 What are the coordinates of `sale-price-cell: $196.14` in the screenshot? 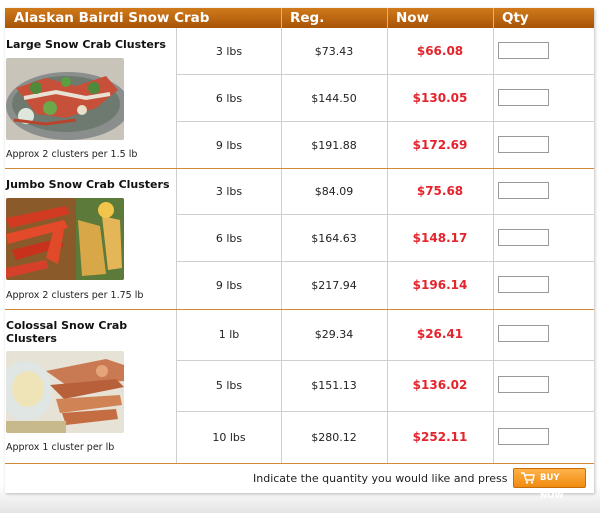 It's located at (440, 285).